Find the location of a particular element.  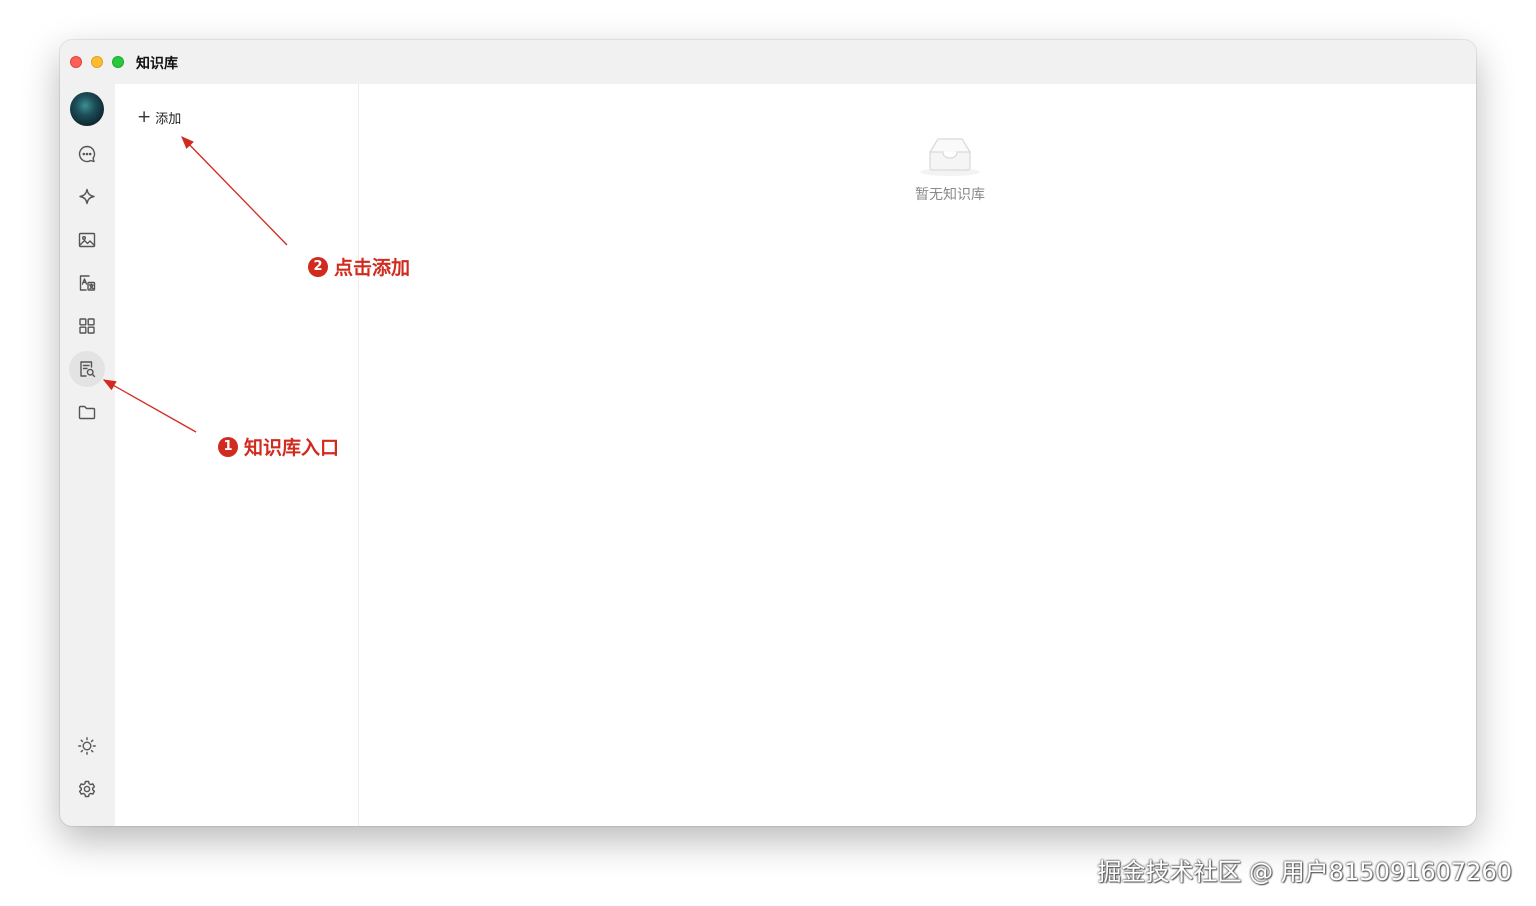

watermark: 掘金技术社区 @ 用户815091607260 is located at coordinates (1305, 872).